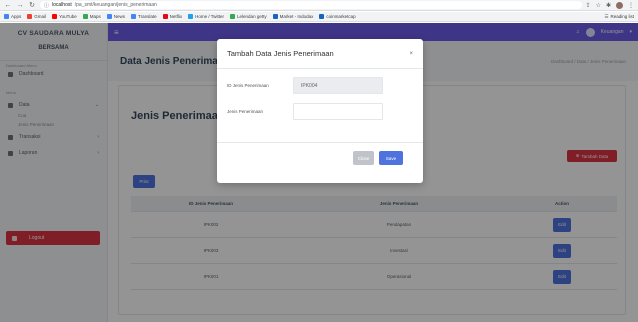 The image size is (638, 322). Describe the element at coordinates (206, 16) in the screenshot. I see `bookmark-twitter: Home / Twitter` at that location.